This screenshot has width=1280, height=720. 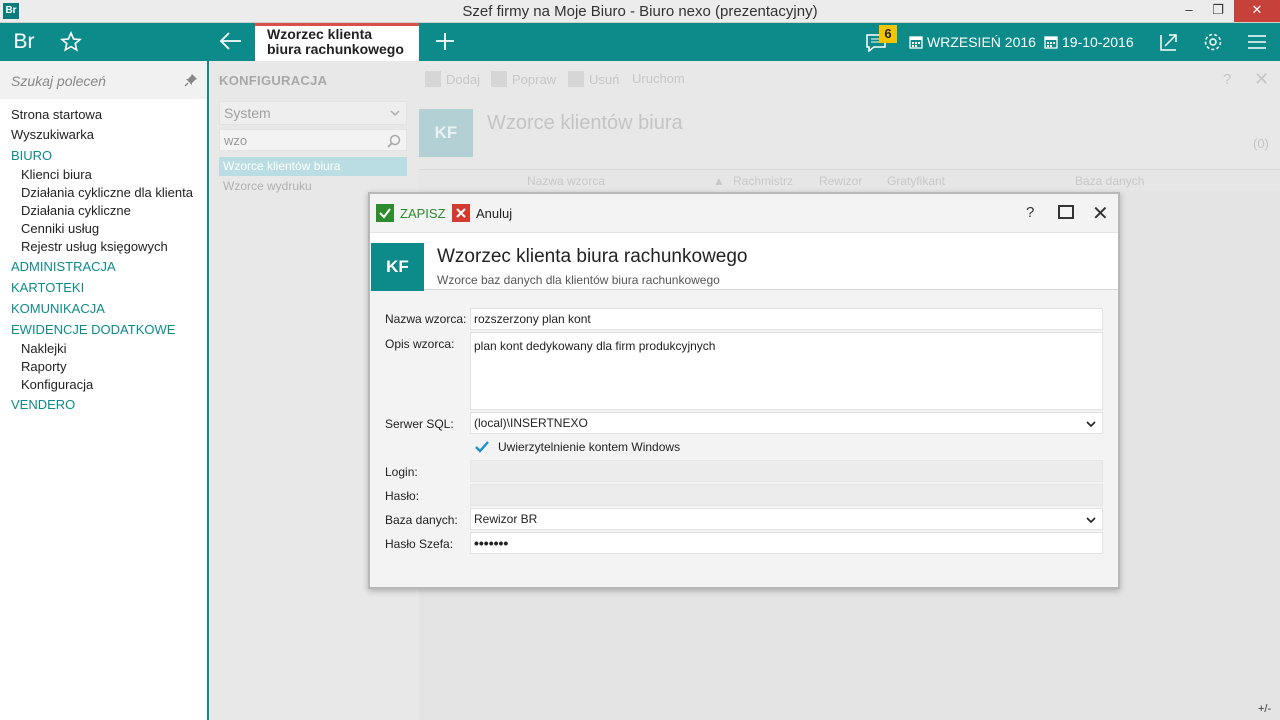 What do you see at coordinates (1066, 212) in the screenshot?
I see `dialog-maximize-icon` at bounding box center [1066, 212].